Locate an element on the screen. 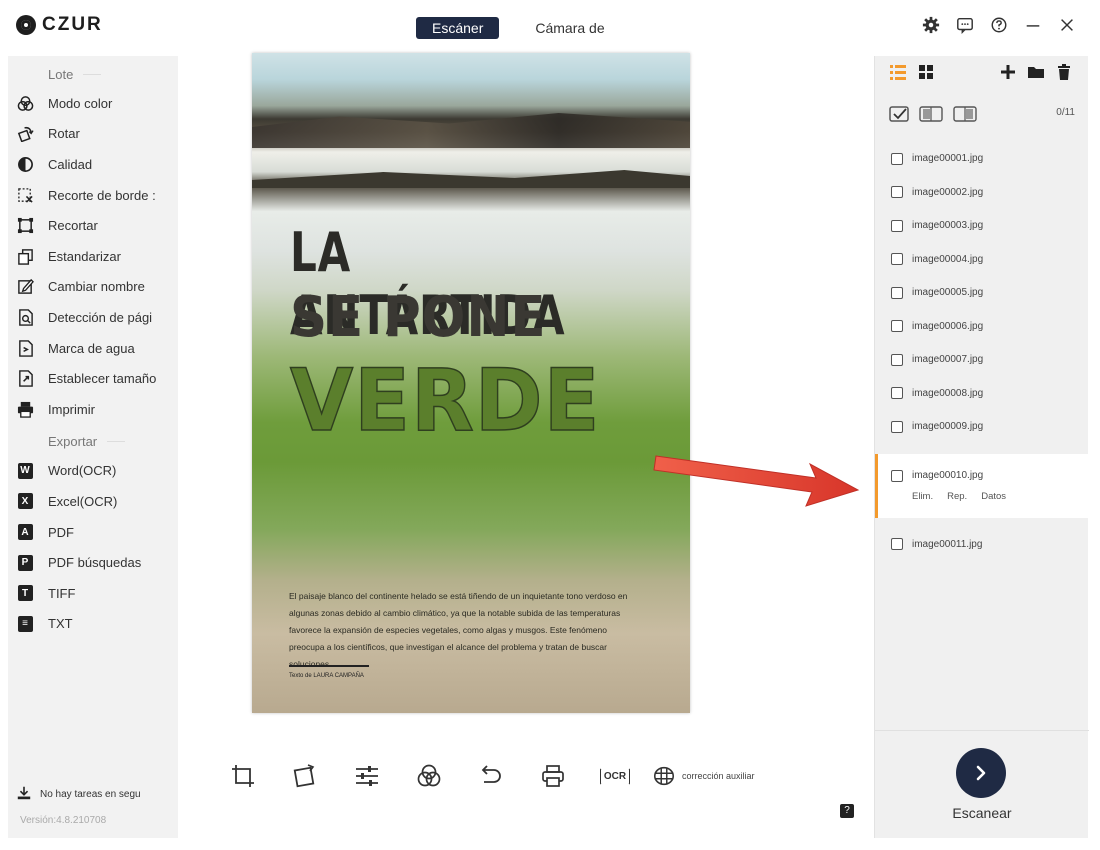 The width and height of the screenshot is (1100, 850). select-left-pages-icon is located at coordinates (931, 116).